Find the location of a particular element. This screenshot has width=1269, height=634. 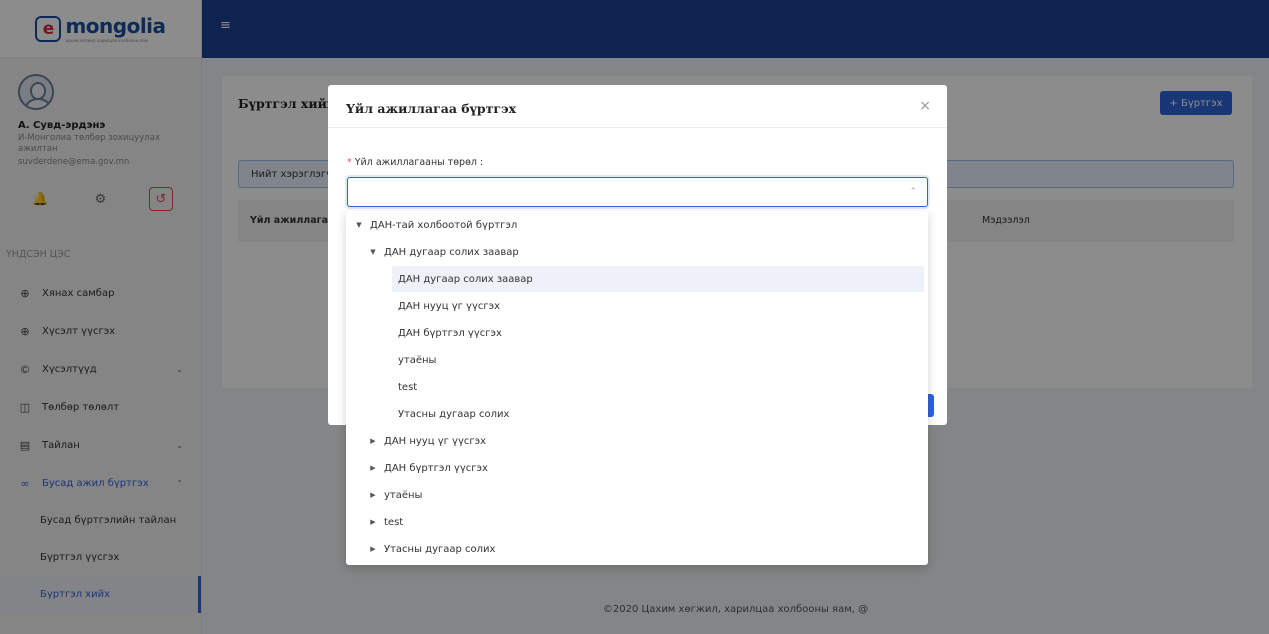

tree-leaf: test is located at coordinates (407, 387).